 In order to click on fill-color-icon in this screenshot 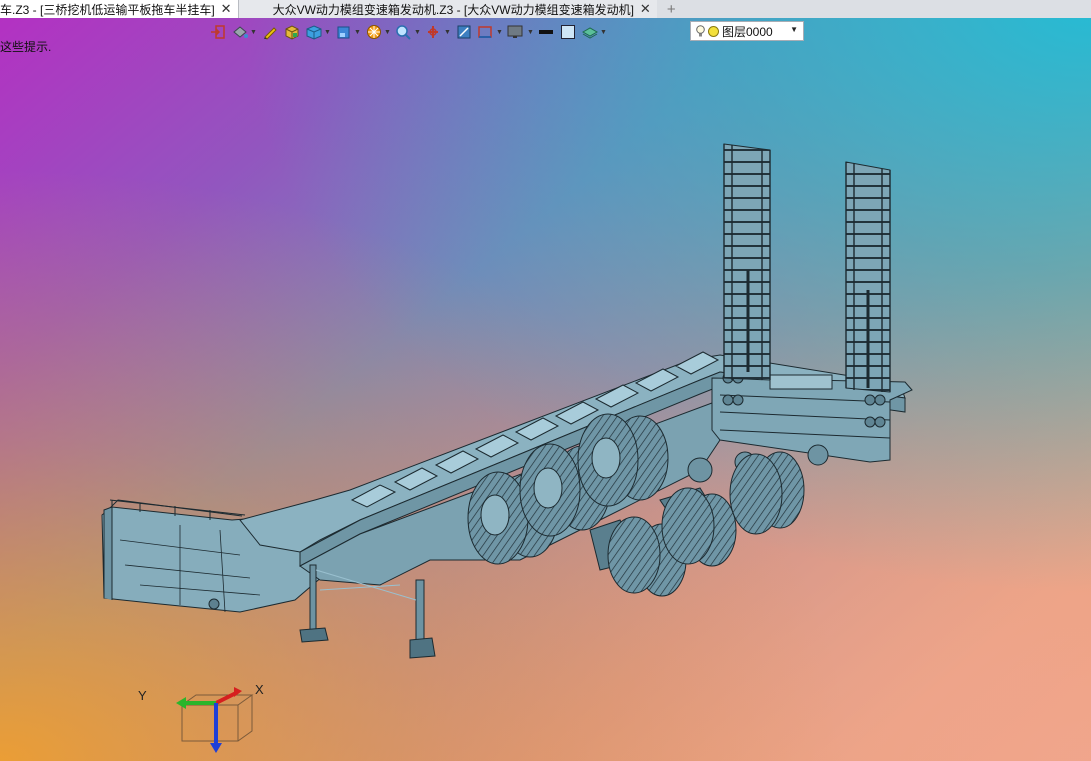, I will do `click(568, 32)`.